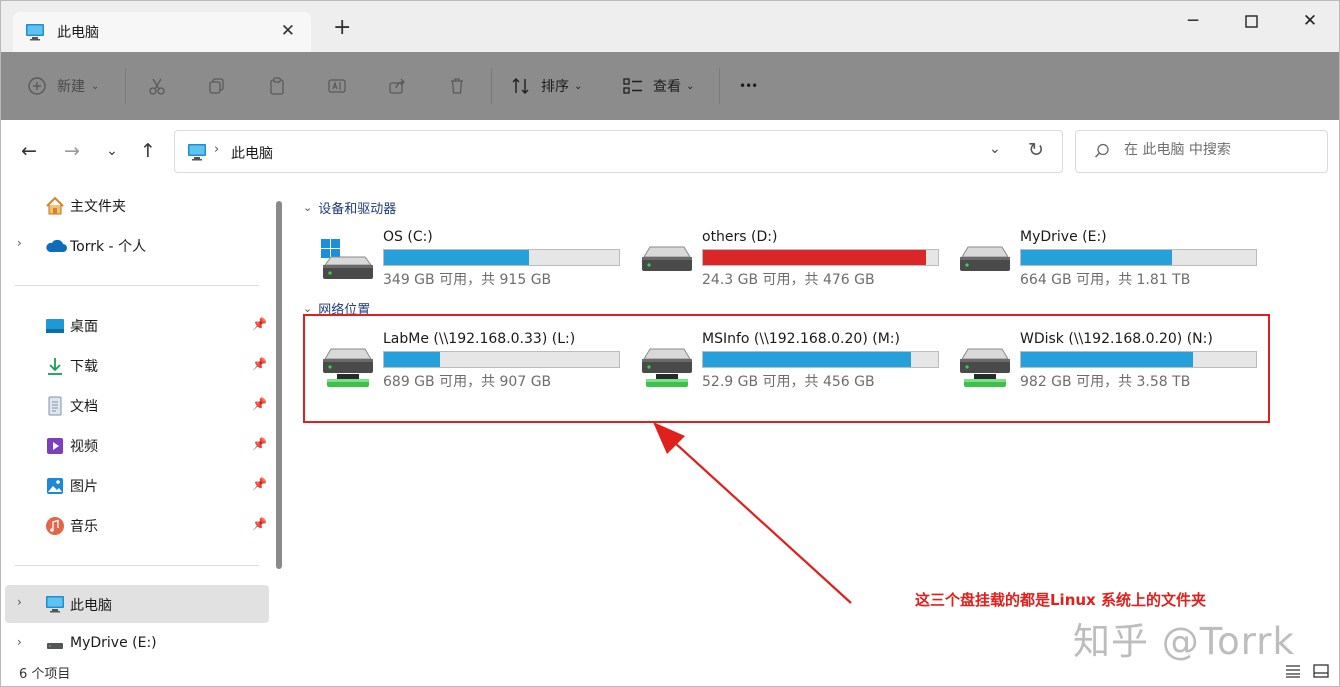  I want to click on sidebar-item-desktop: 桌面 📌, so click(137, 325).